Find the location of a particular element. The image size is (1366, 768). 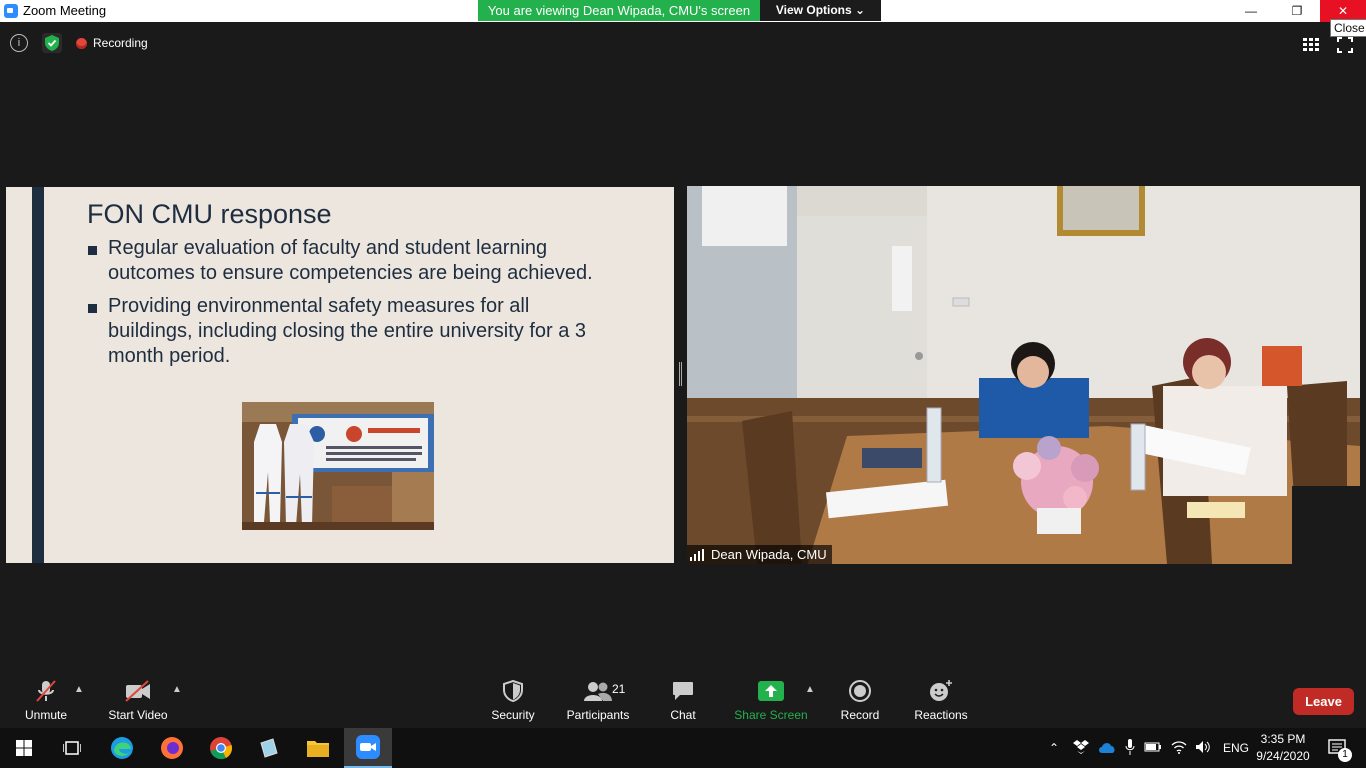

zoom-icon is located at coordinates (368, 748).